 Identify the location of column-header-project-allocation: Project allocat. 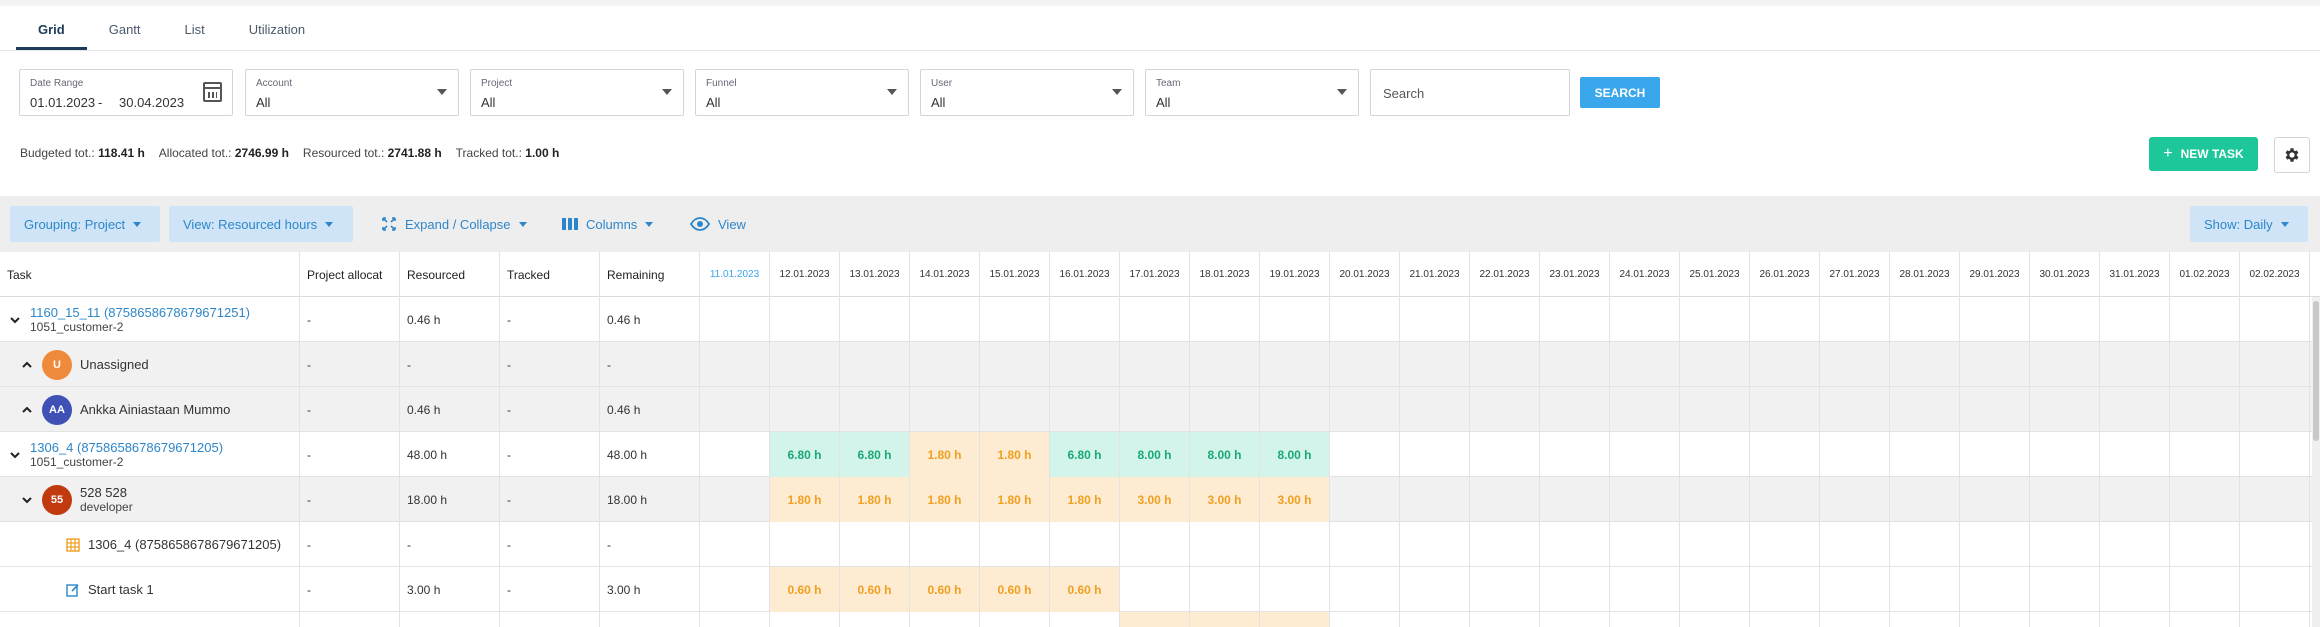
(350, 274).